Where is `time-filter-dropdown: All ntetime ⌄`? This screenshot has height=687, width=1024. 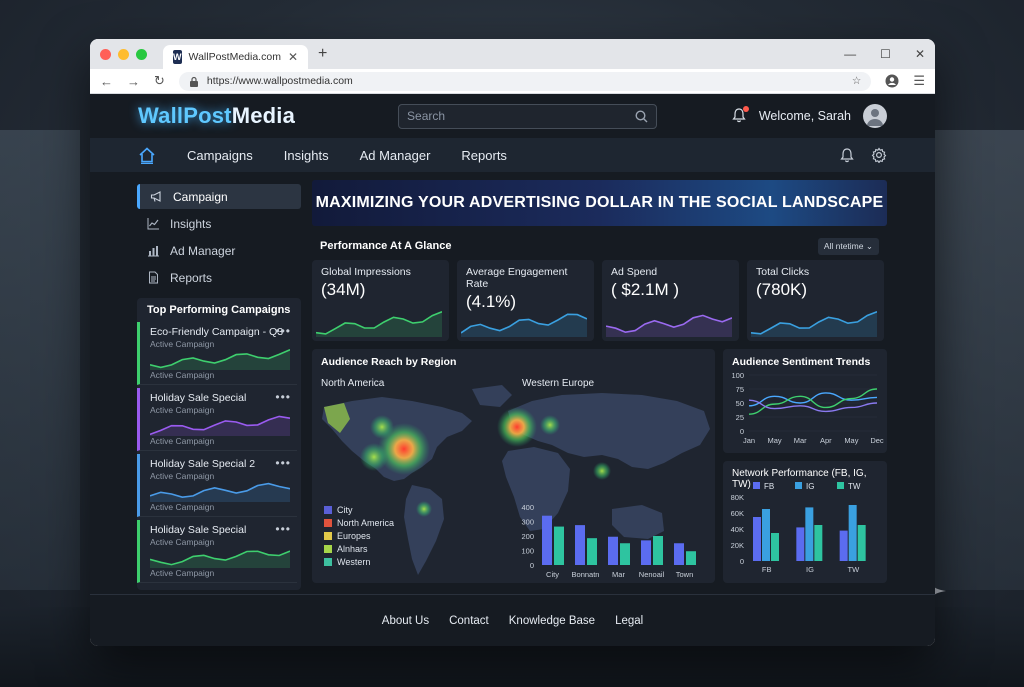
time-filter-dropdown: All ntetime ⌄ is located at coordinates (848, 246).